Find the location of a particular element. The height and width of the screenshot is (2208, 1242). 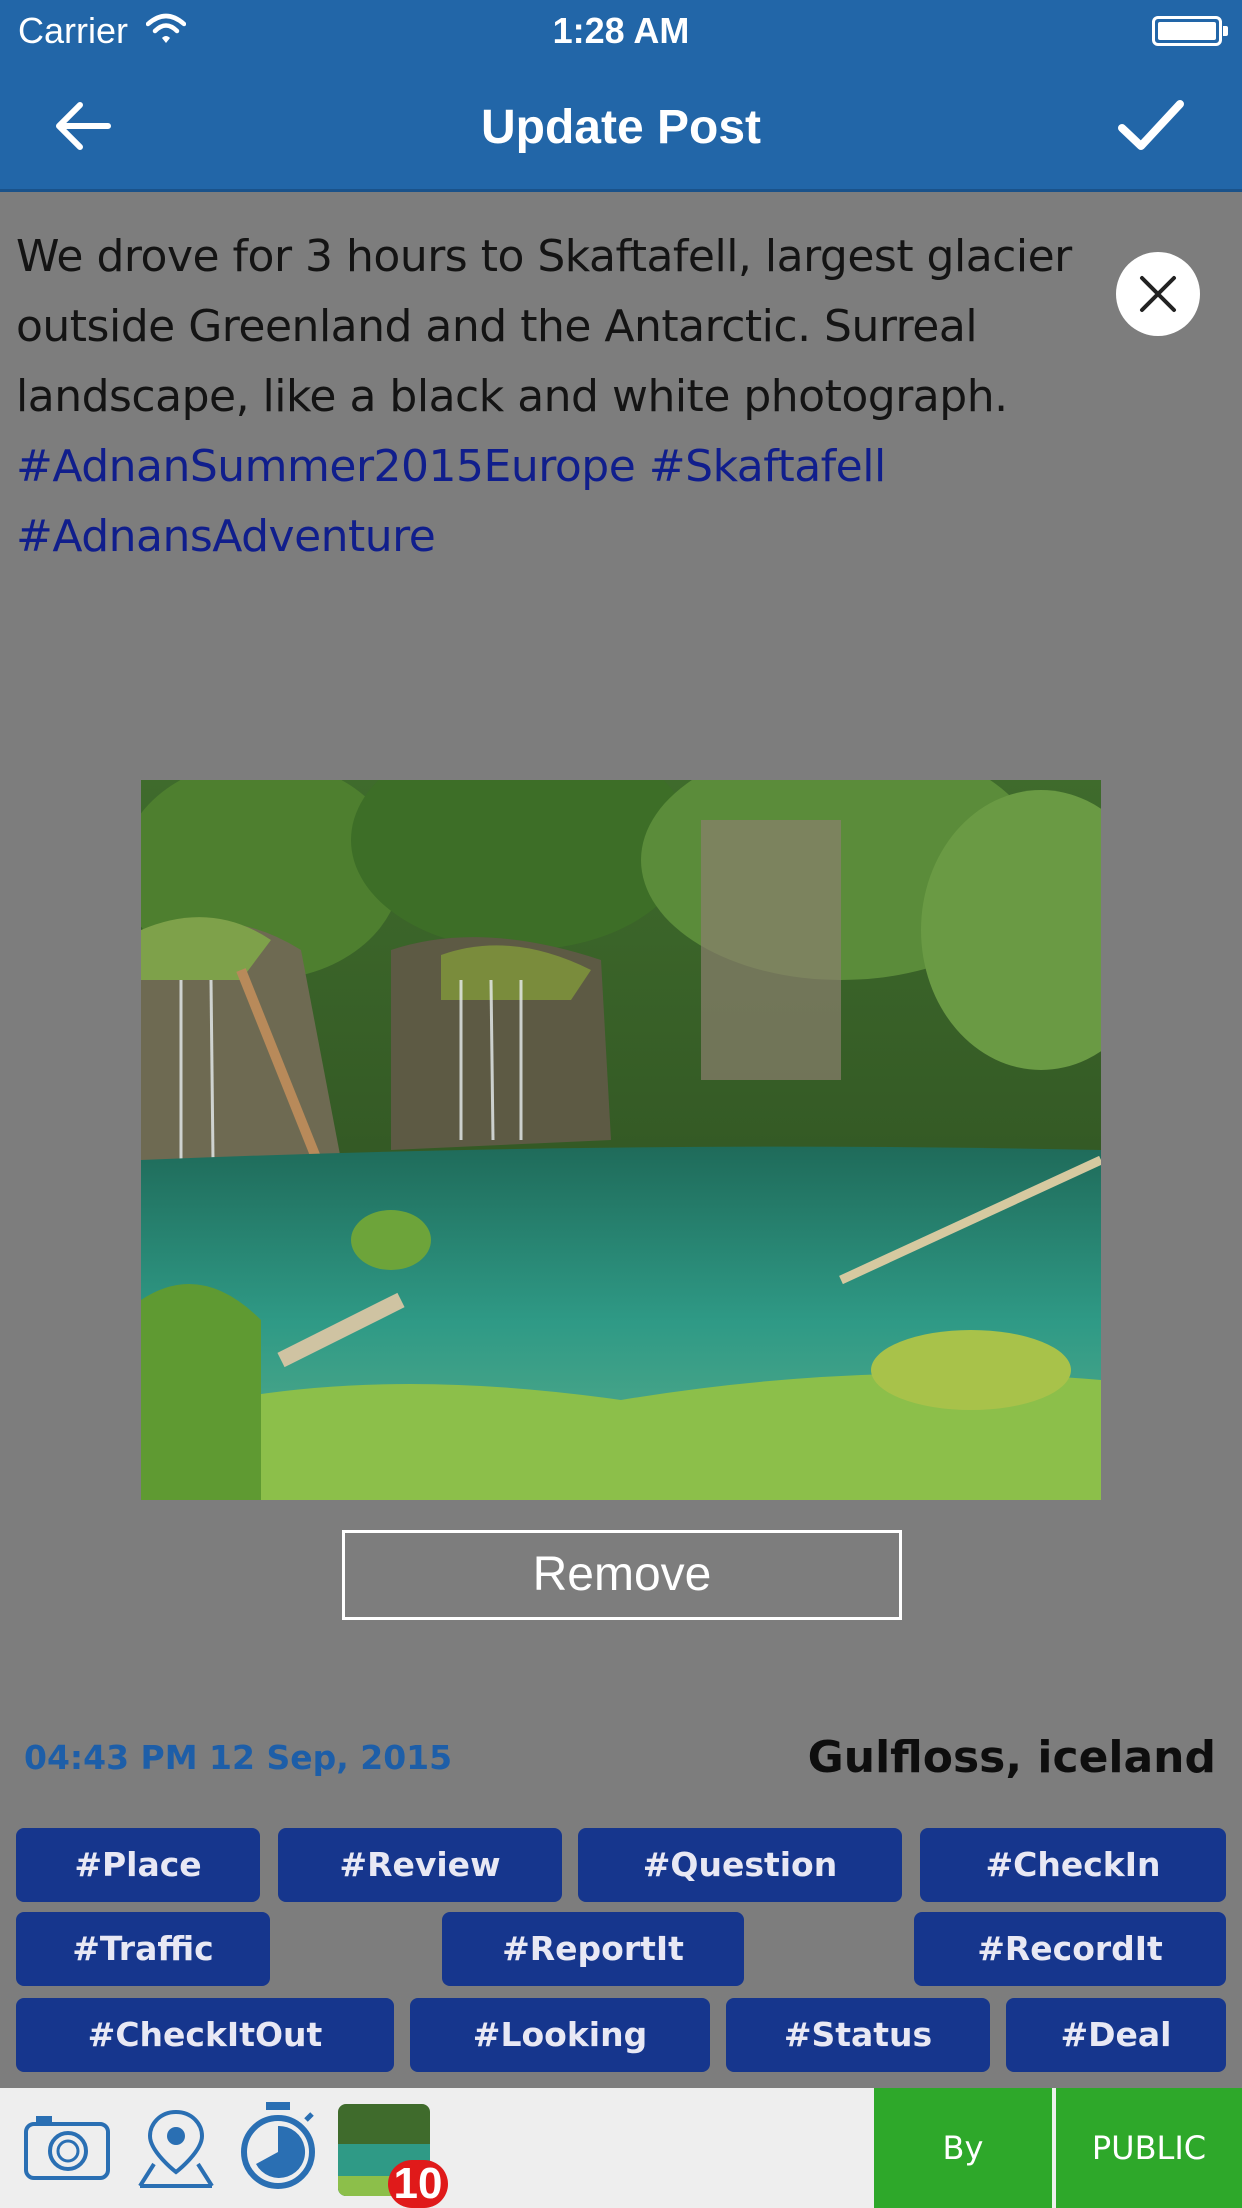

post-datetime: 04:43 PM 12 Sep, 2015 is located at coordinates (238, 1757).